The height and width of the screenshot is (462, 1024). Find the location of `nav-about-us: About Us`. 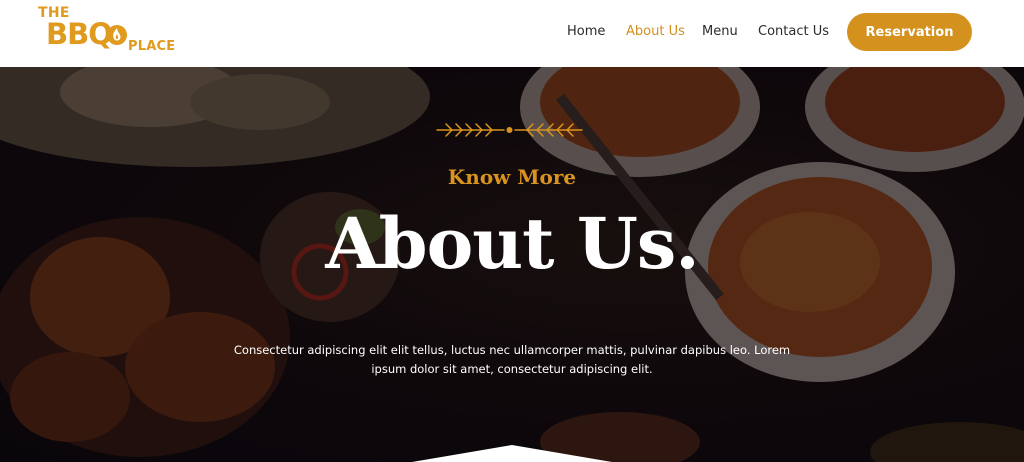

nav-about-us: About Us is located at coordinates (655, 31).